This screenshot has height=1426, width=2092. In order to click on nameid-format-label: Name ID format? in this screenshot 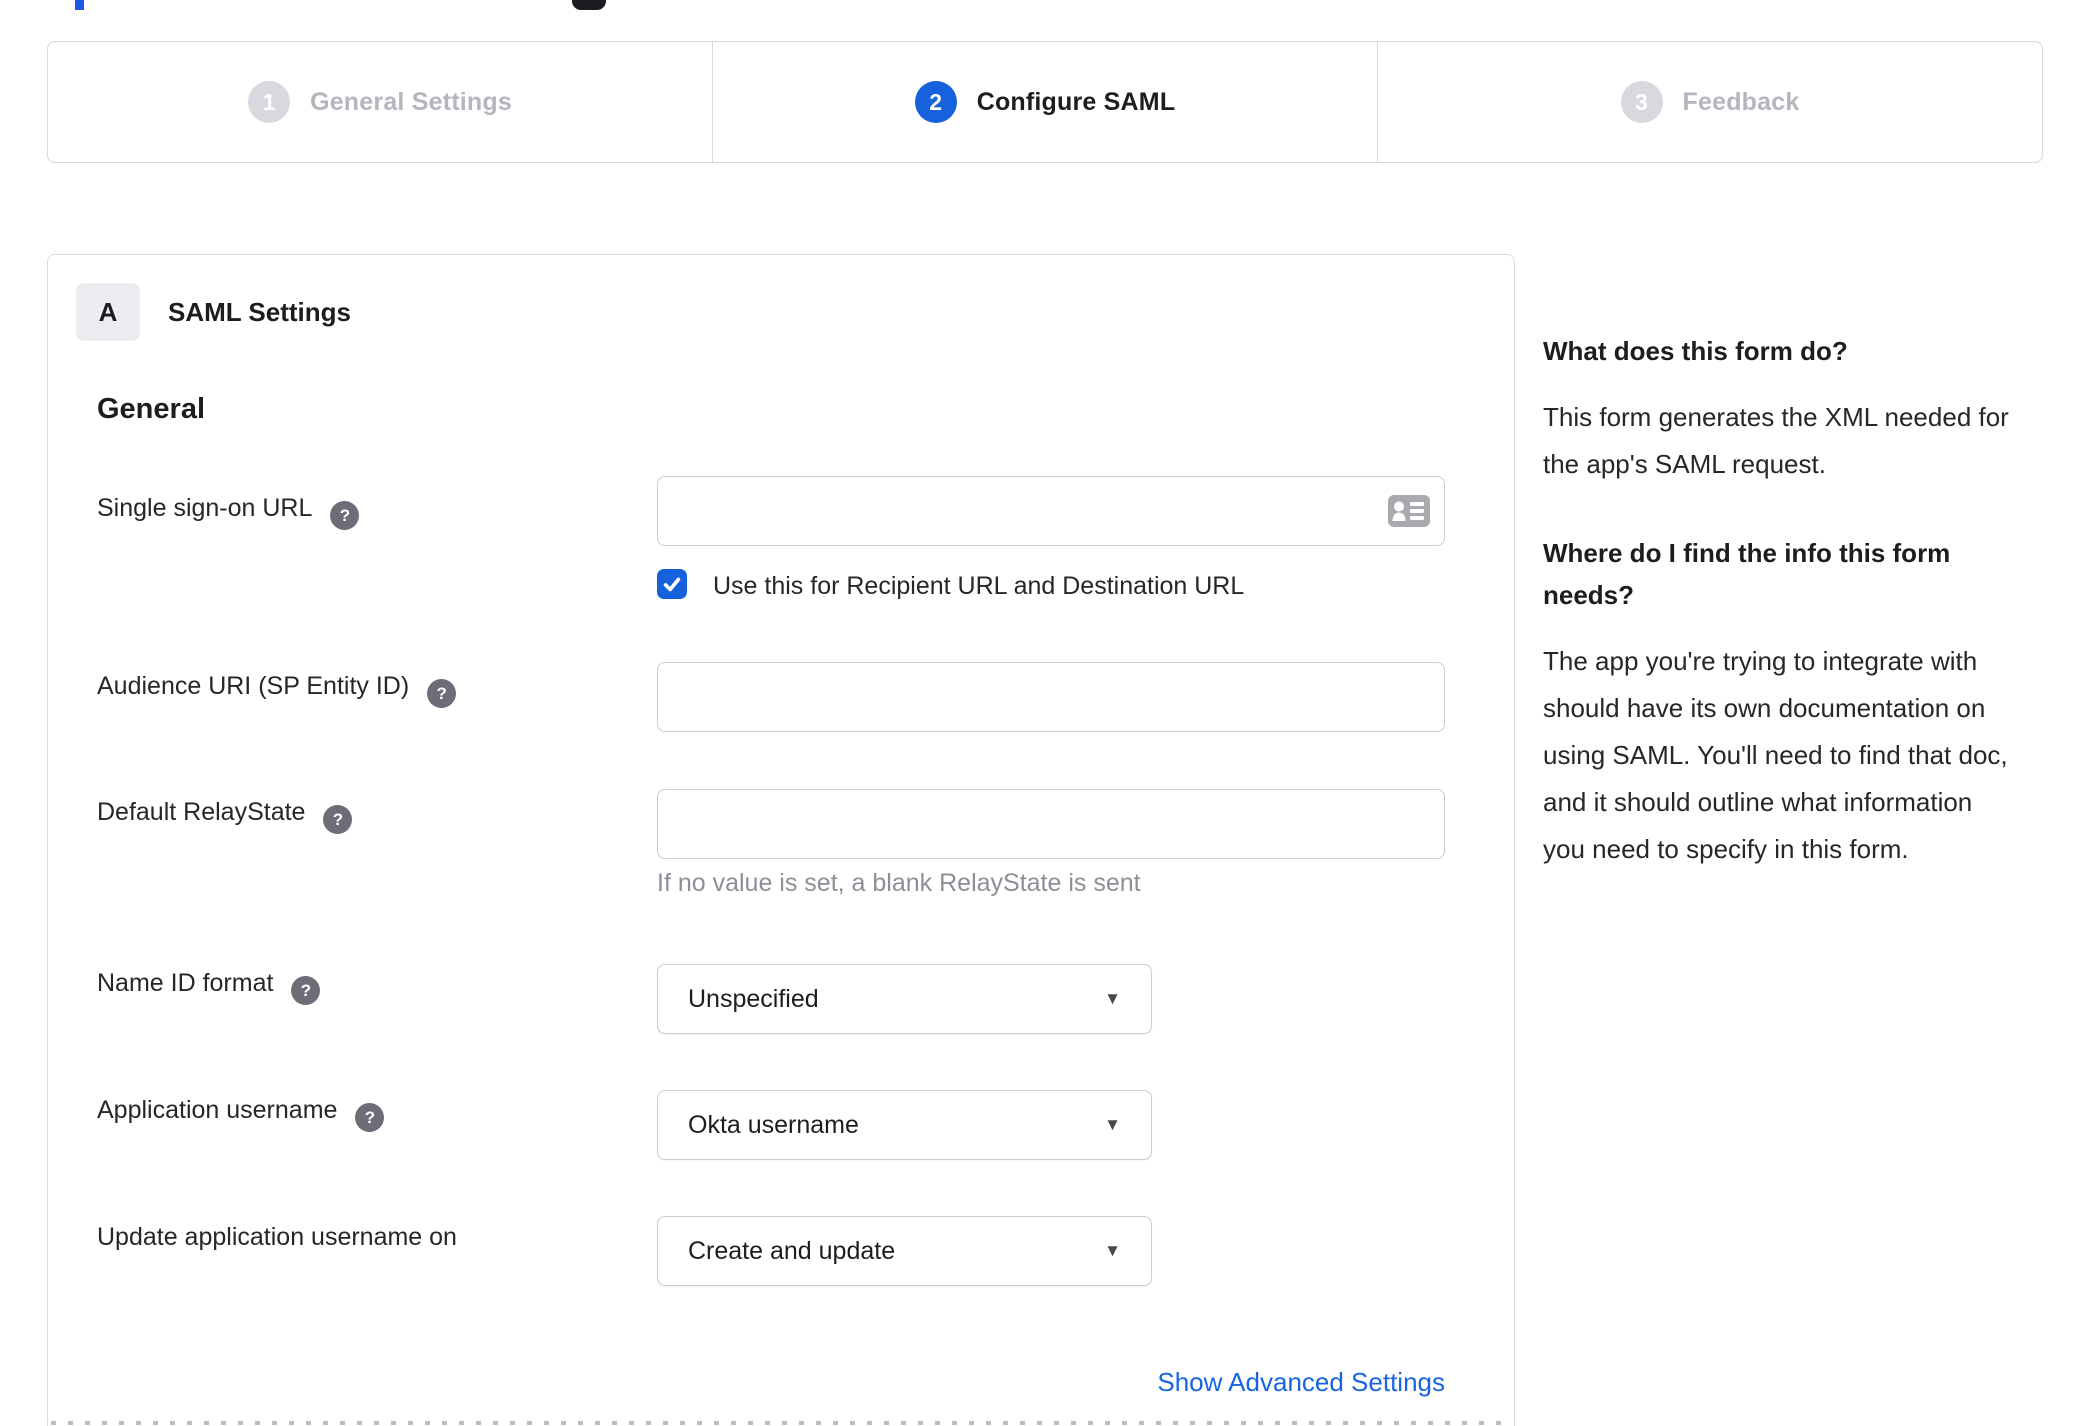, I will do `click(209, 987)`.